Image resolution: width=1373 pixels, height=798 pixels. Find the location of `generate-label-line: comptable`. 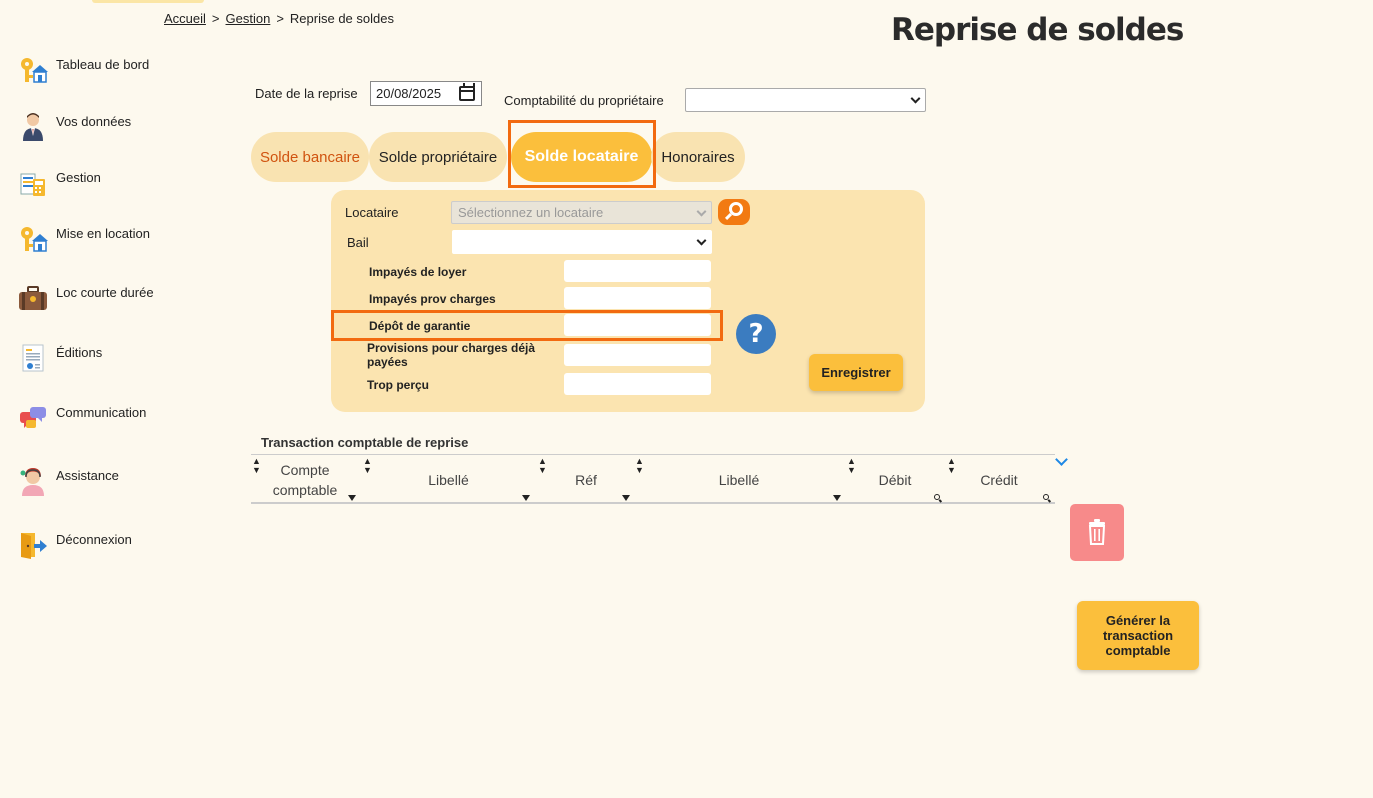

generate-label-line: comptable is located at coordinates (1138, 650).